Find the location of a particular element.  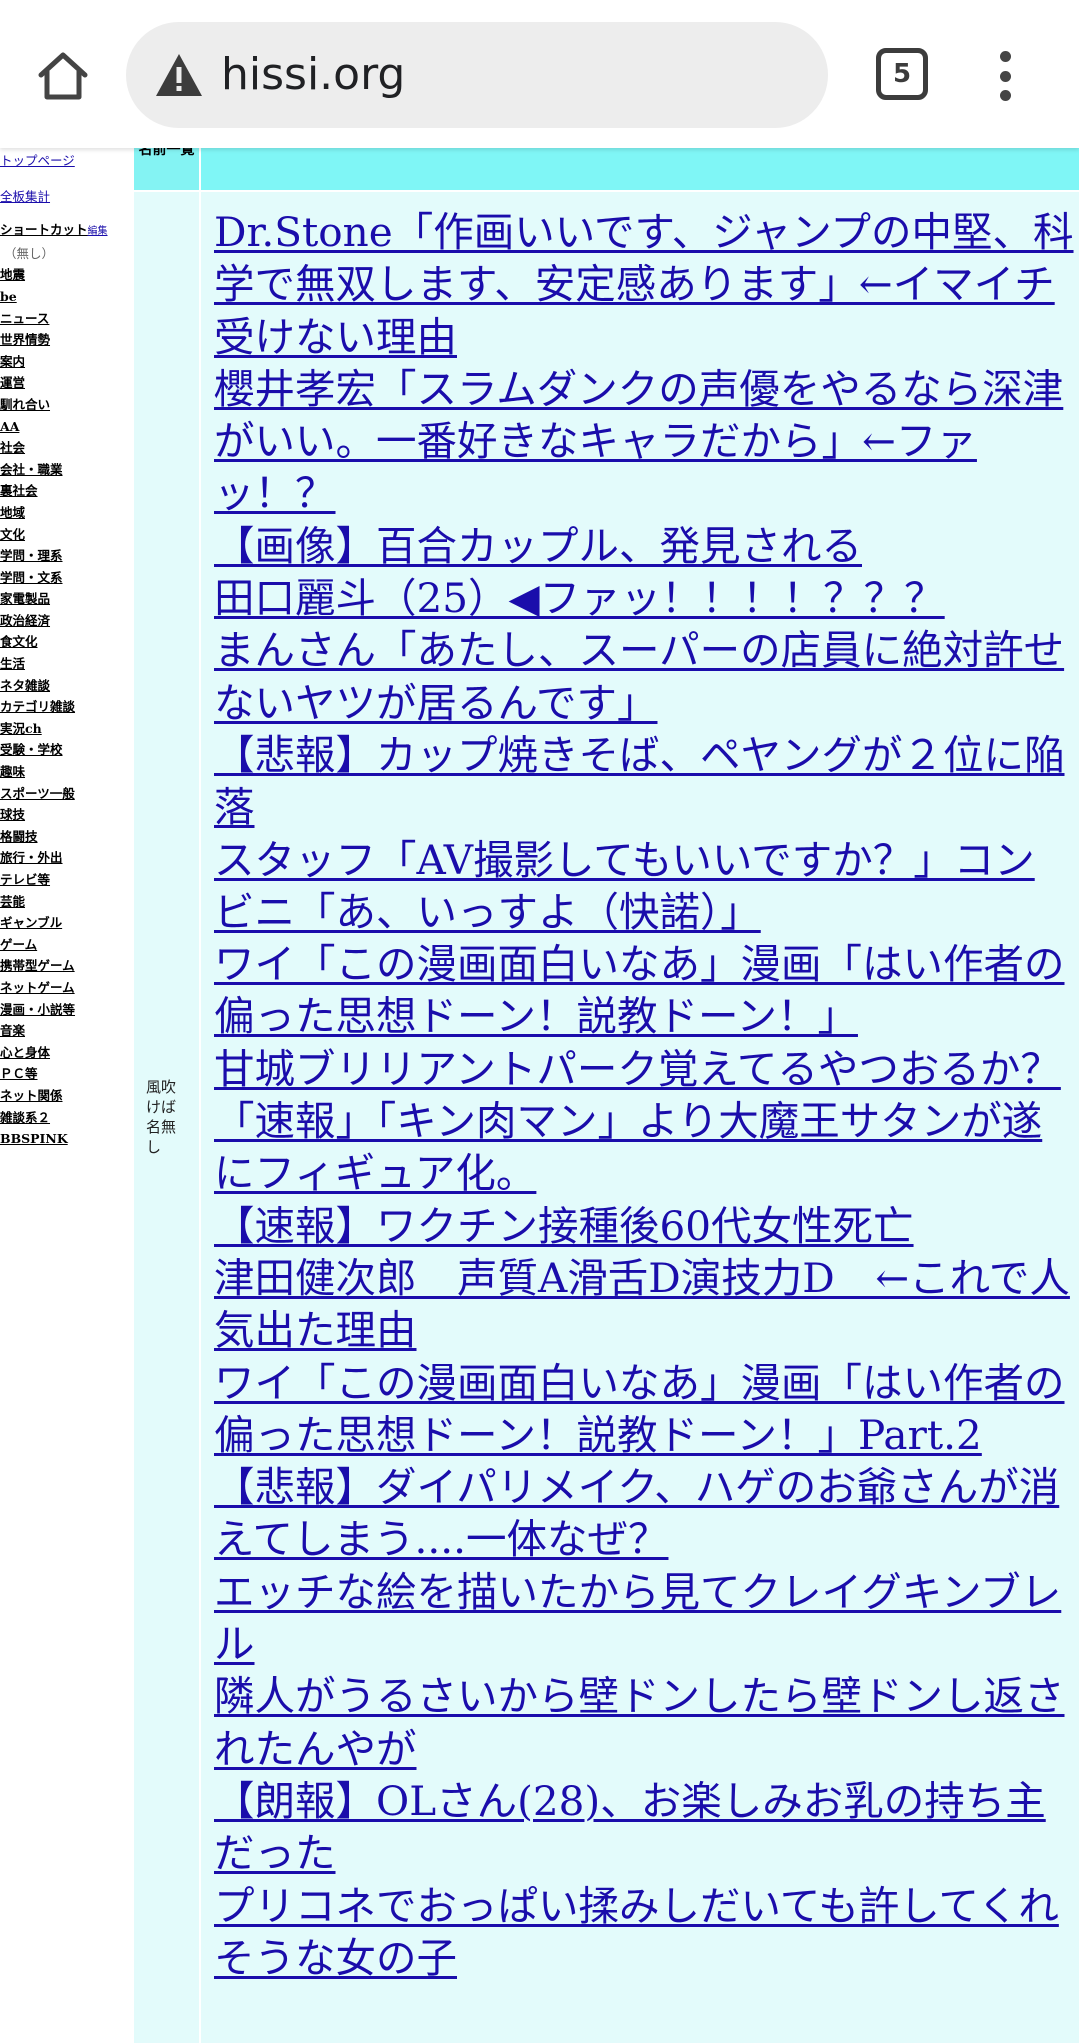

sidebar-category-link: 携帯型ゲーム is located at coordinates (67, 966).